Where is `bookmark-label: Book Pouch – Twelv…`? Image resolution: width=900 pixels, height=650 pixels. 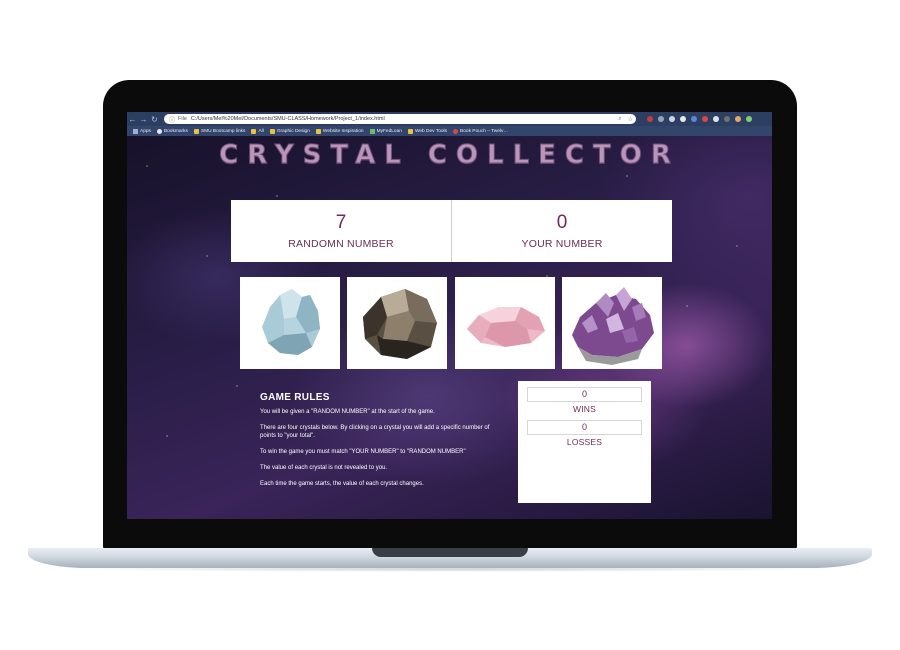 bookmark-label: Book Pouch – Twelv… is located at coordinates (484, 131).